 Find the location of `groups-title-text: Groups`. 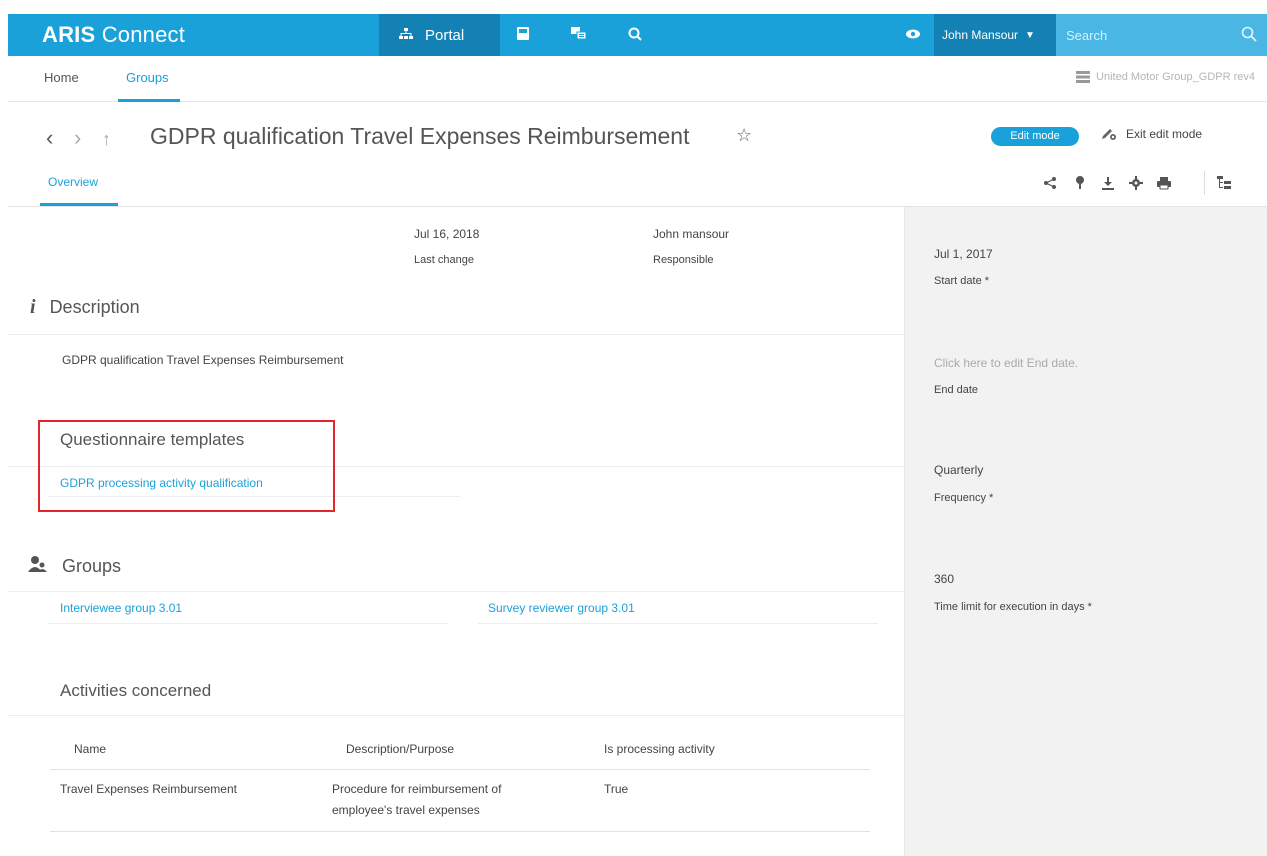

groups-title-text: Groups is located at coordinates (92, 566).